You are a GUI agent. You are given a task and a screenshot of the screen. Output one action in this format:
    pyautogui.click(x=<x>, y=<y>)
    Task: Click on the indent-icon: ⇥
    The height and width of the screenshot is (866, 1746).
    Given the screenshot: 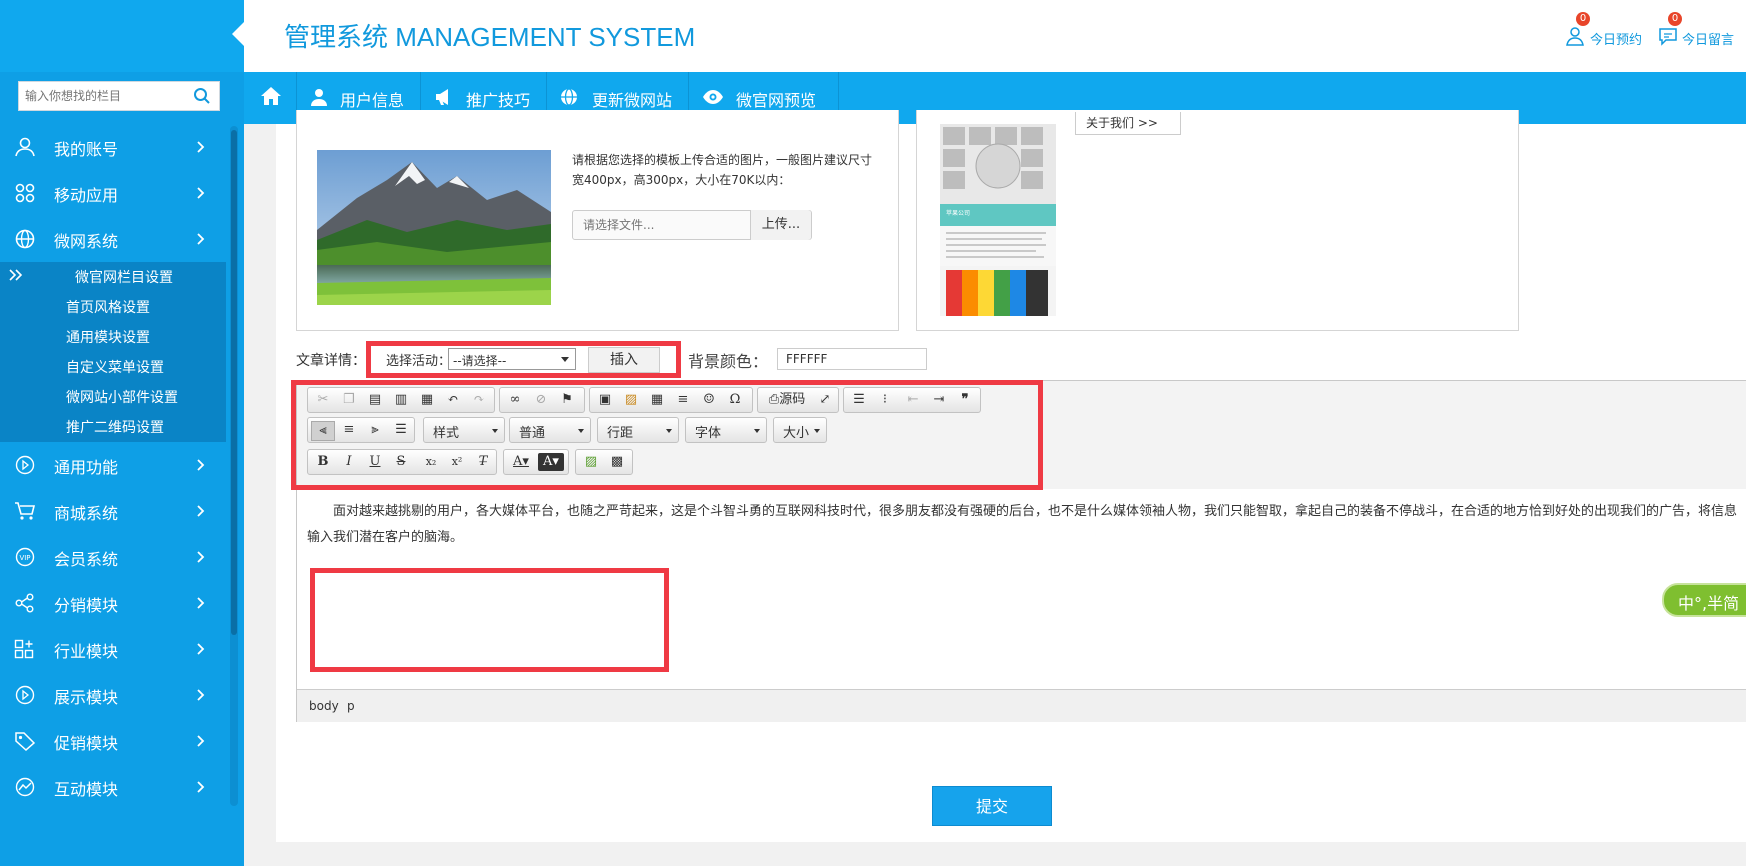 What is the action you would take?
    pyautogui.click(x=939, y=400)
    